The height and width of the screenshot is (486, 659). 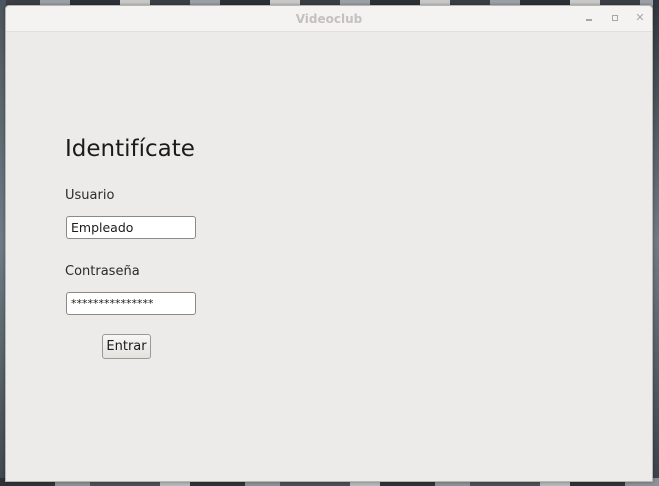 What do you see at coordinates (656, 243) in the screenshot?
I see `desktop-background-right` at bounding box center [656, 243].